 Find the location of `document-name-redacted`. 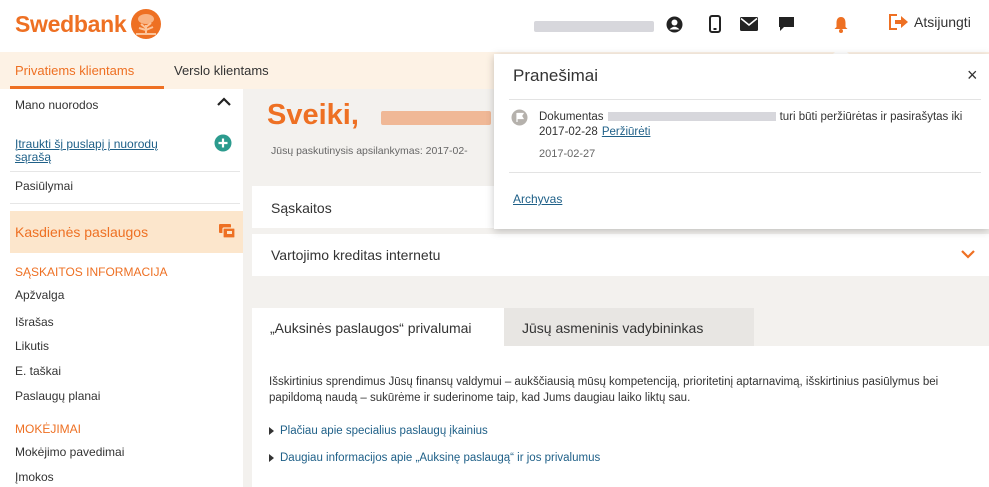

document-name-redacted is located at coordinates (691, 117).